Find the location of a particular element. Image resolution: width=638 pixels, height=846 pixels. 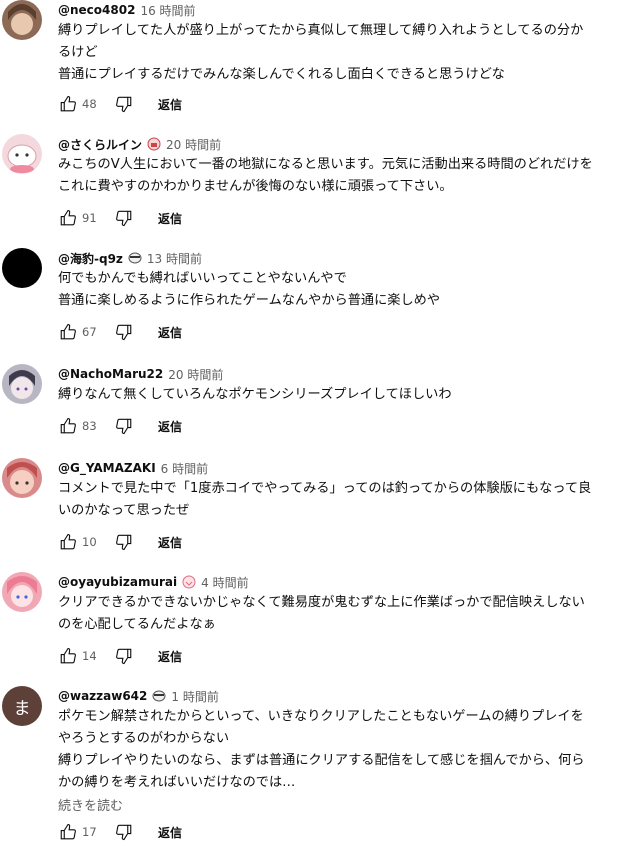

like-count: 48 is located at coordinates (89, 104).